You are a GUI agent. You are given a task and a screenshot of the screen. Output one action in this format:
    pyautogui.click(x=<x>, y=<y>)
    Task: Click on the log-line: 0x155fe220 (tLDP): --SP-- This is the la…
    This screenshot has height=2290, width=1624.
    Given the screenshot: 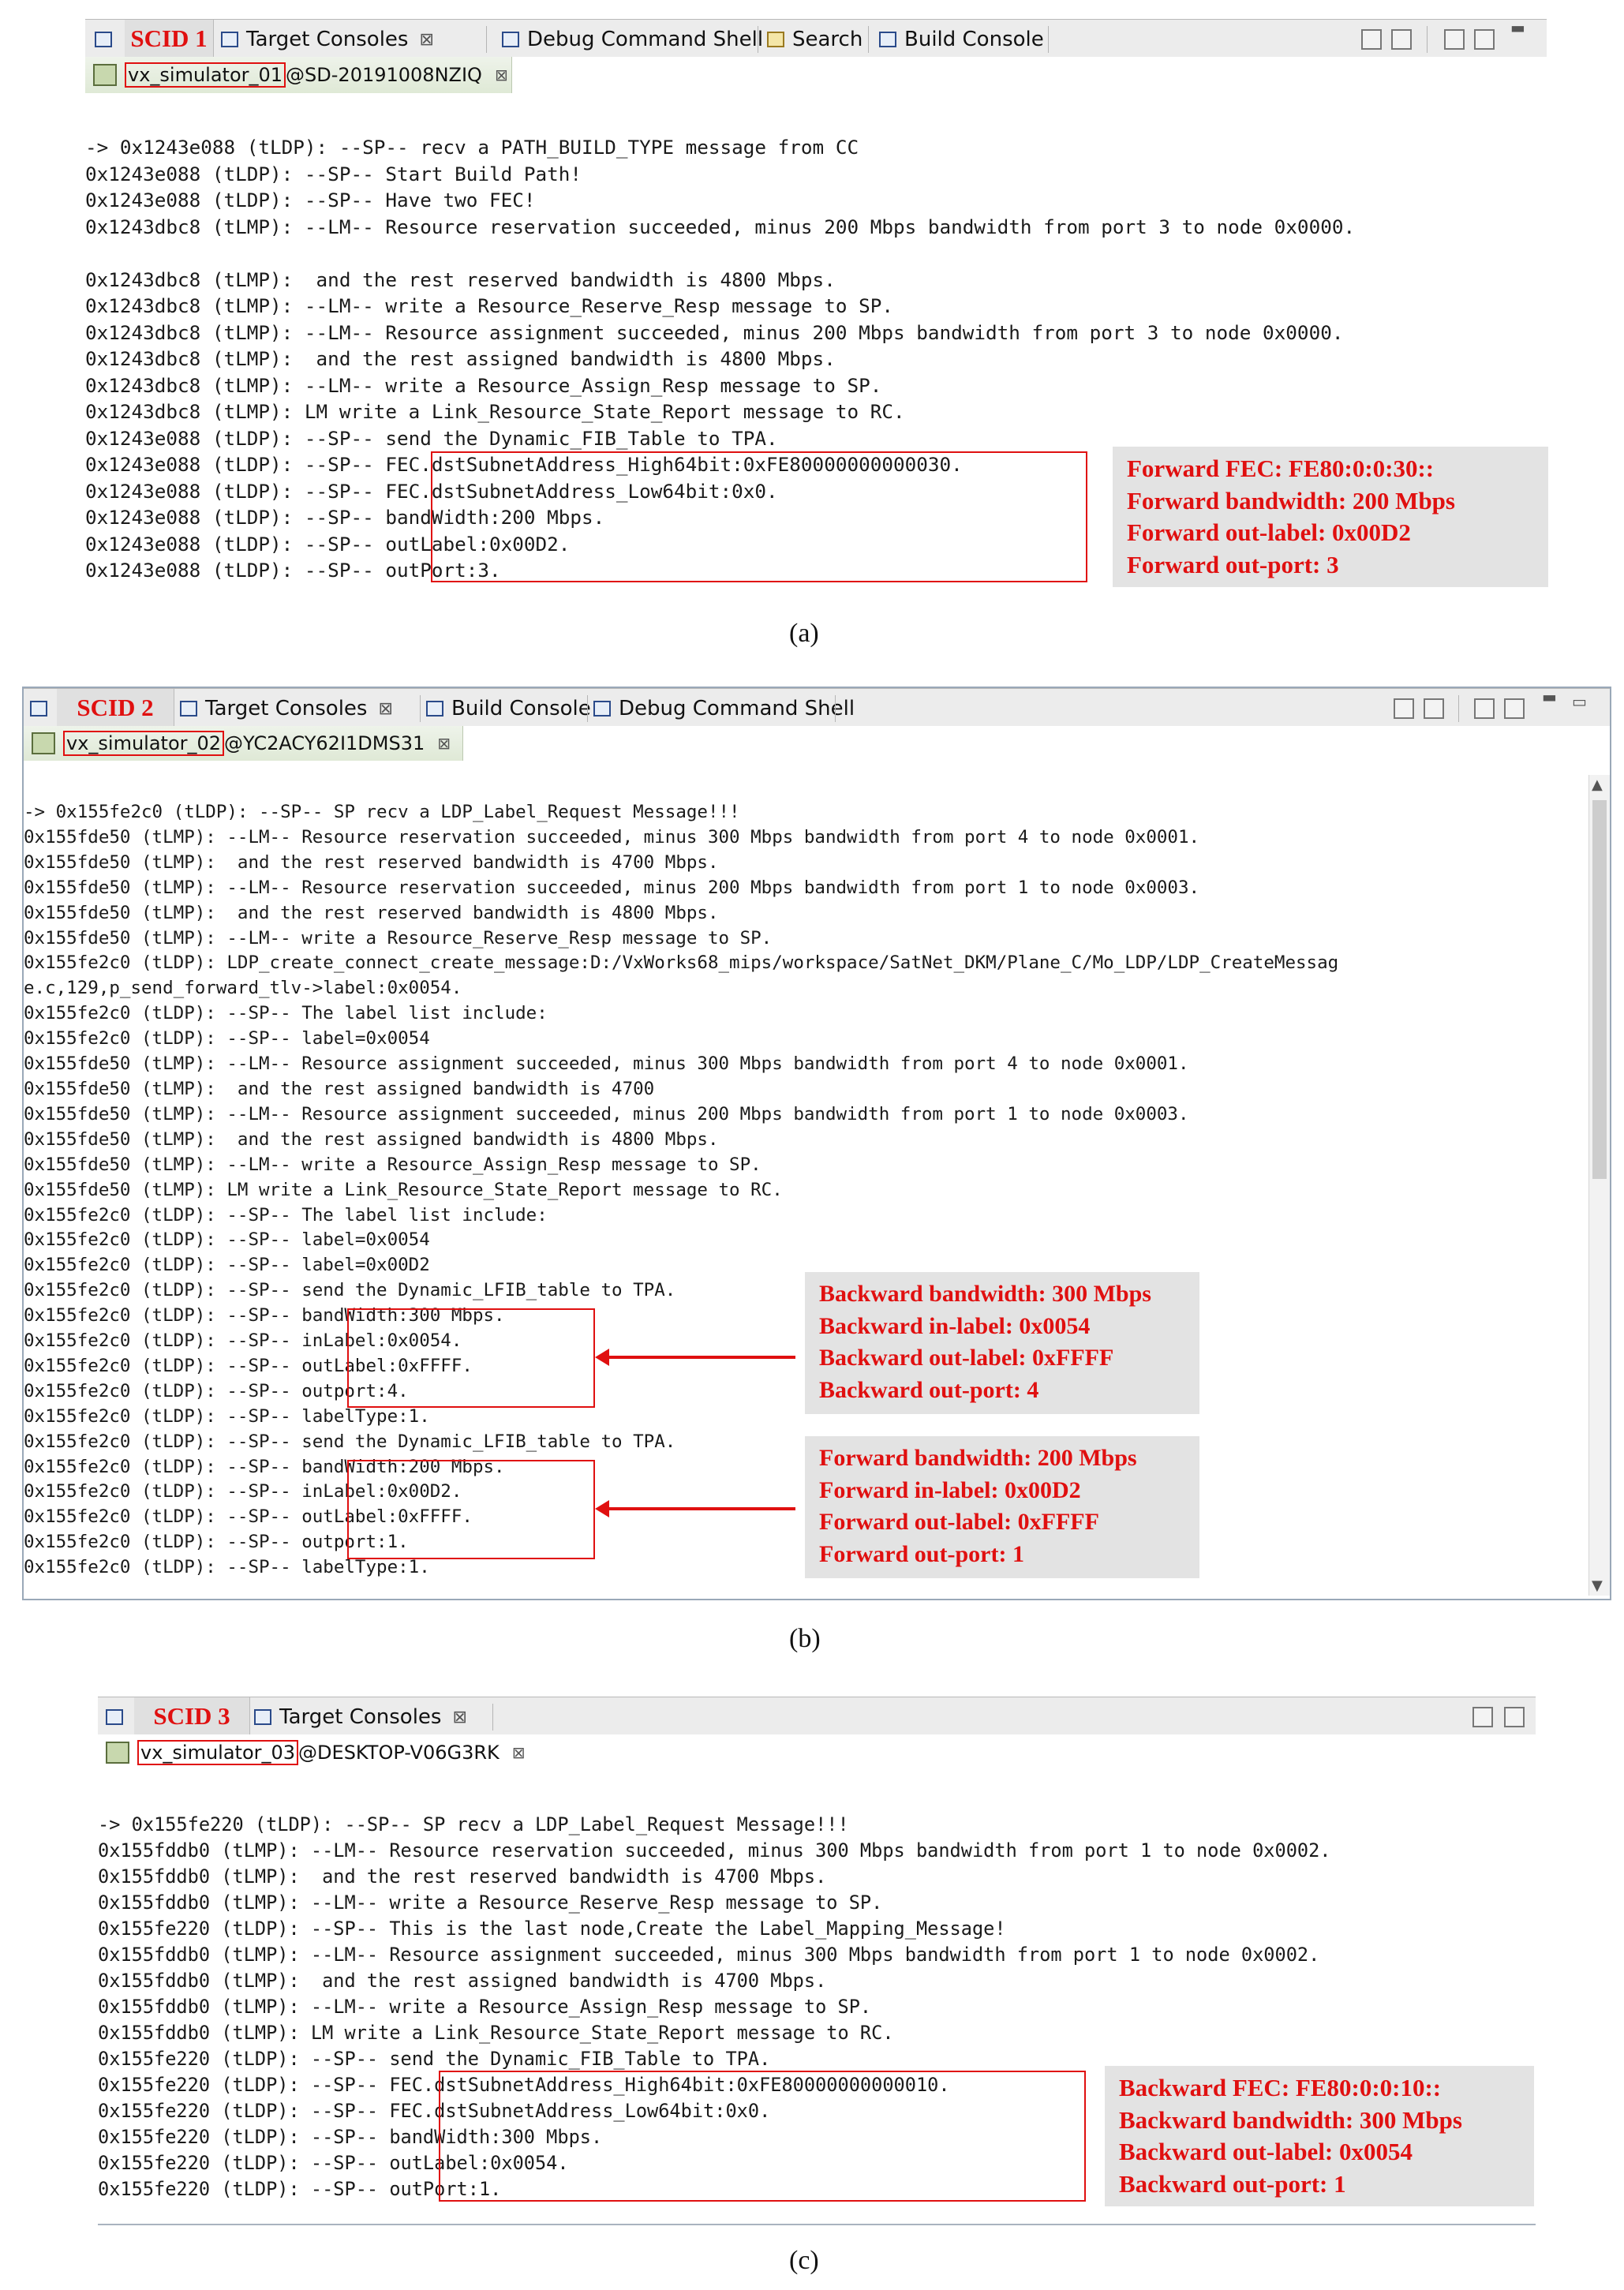 What is the action you would take?
    pyautogui.click(x=552, y=1929)
    